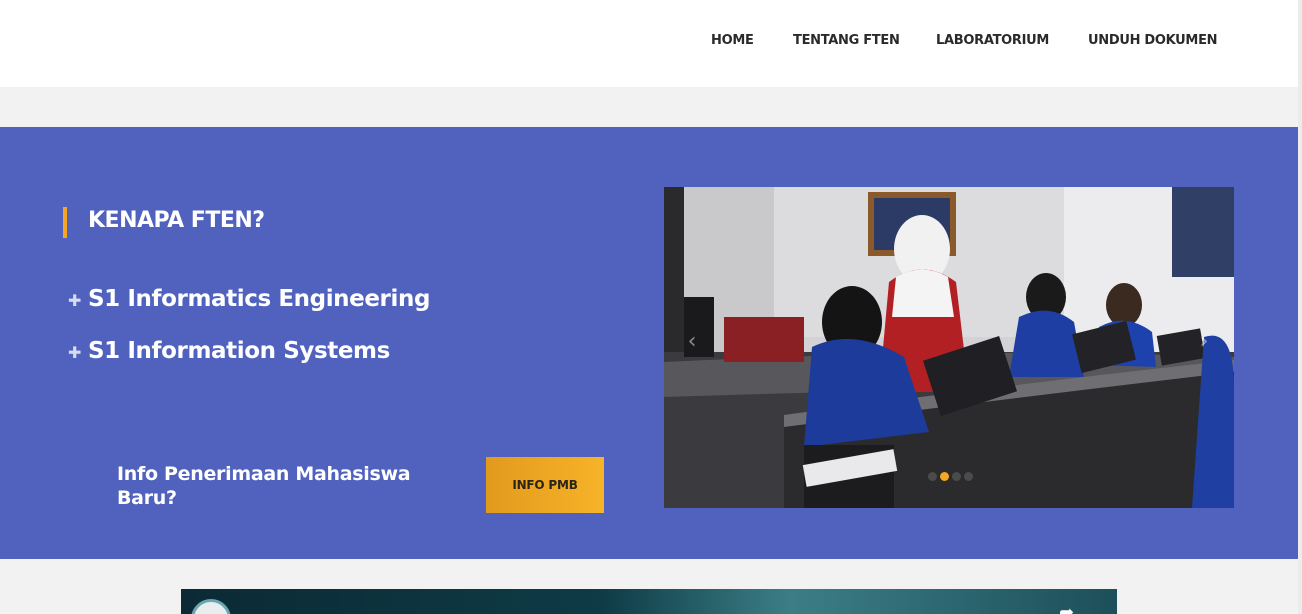 The height and width of the screenshot is (614, 1302). I want to click on why-ften-title: KENAPA FTEN?, so click(176, 220).